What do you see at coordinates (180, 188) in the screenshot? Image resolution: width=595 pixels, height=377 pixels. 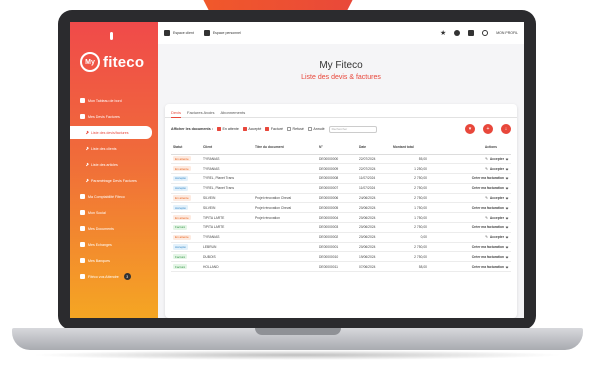 I see `status-badge: Accepté` at bounding box center [180, 188].